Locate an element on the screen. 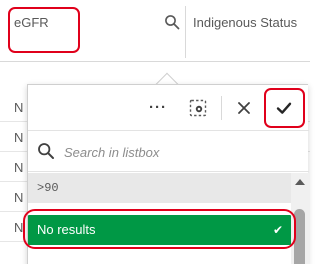  column-title-indigenous-status: Indigenous Status is located at coordinates (245, 22).